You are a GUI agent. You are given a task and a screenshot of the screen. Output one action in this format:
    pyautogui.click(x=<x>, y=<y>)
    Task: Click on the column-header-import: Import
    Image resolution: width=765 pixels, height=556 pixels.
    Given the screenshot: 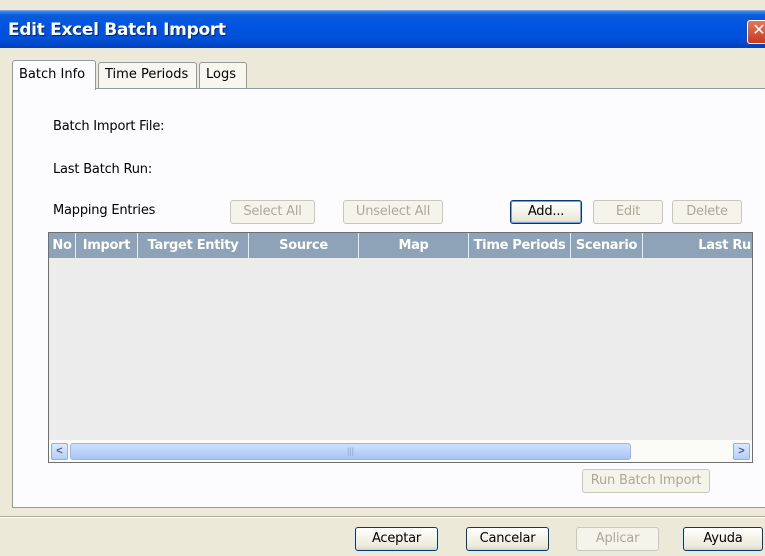 What is the action you would take?
    pyautogui.click(x=107, y=245)
    